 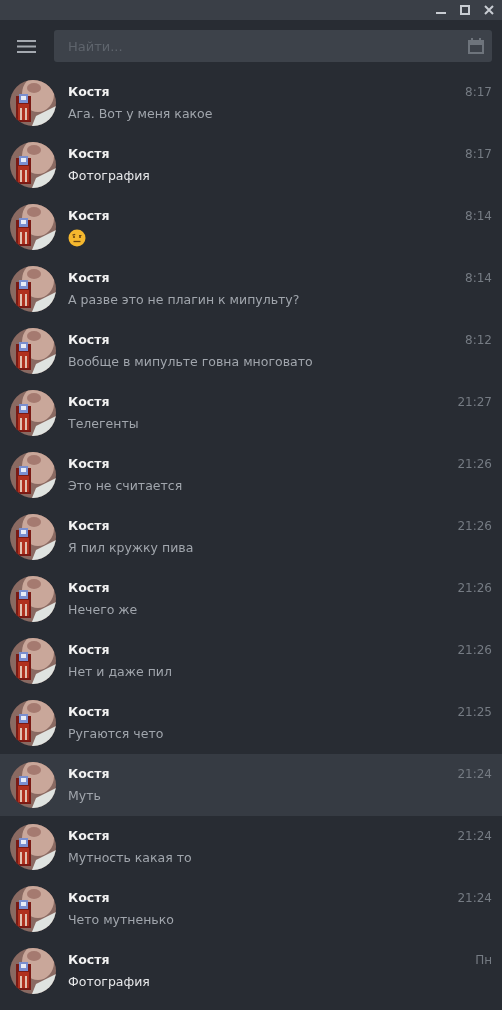 I want to click on chat-list-item: Костя 21:24 Муть, so click(x=251, y=785).